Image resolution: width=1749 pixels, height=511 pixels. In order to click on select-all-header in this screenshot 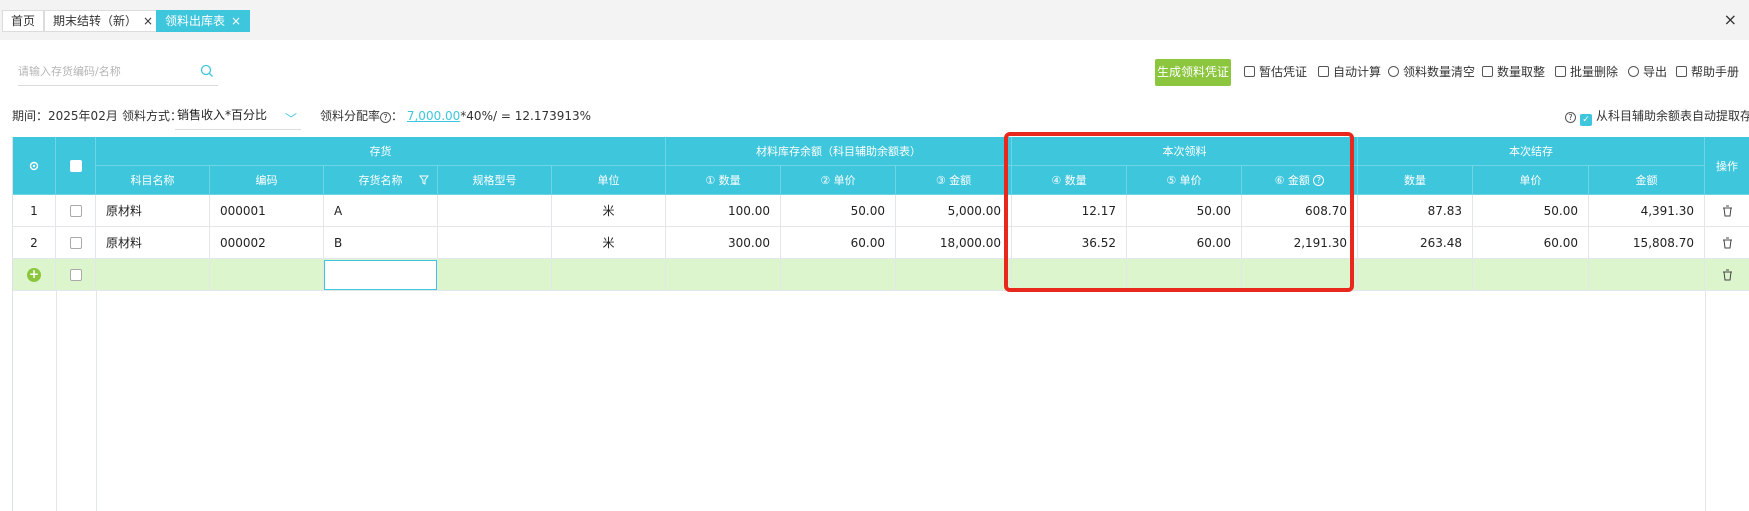, I will do `click(76, 166)`.